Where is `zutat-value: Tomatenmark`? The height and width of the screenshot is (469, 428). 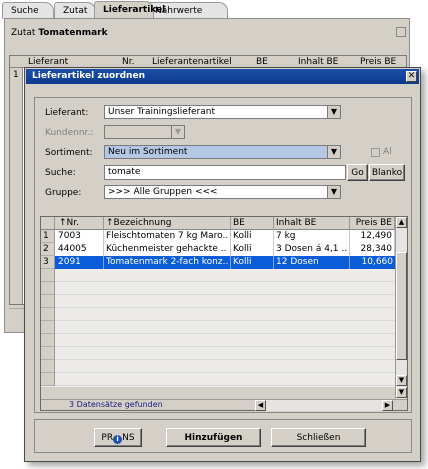 zutat-value: Tomatenmark is located at coordinates (73, 33).